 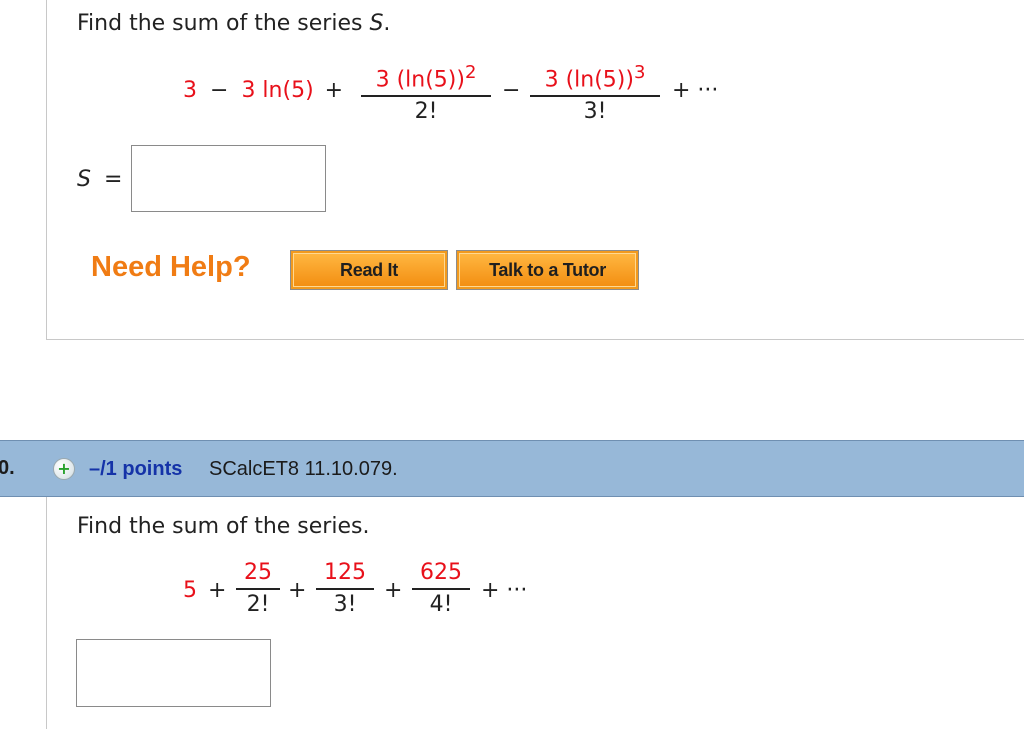 I want to click on prompt-end: ., so click(x=387, y=23).